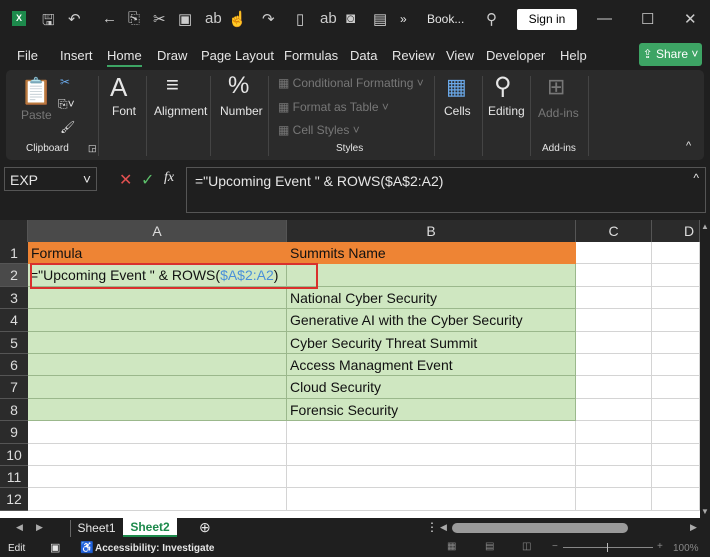 Image resolution: width=710 pixels, height=557 pixels. I want to click on cell-C9, so click(614, 432).